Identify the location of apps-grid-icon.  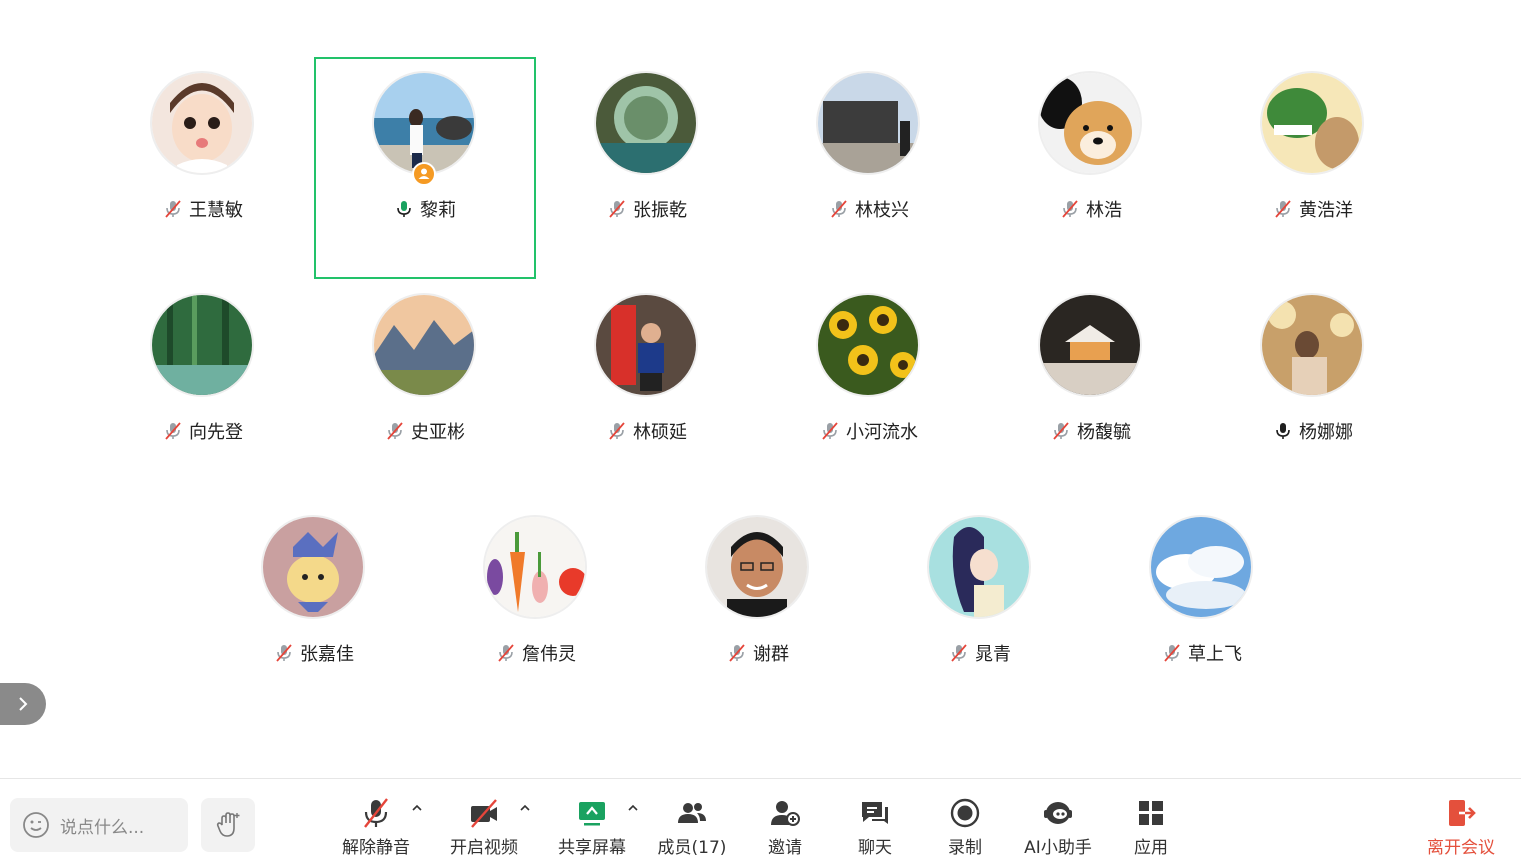
(1151, 813).